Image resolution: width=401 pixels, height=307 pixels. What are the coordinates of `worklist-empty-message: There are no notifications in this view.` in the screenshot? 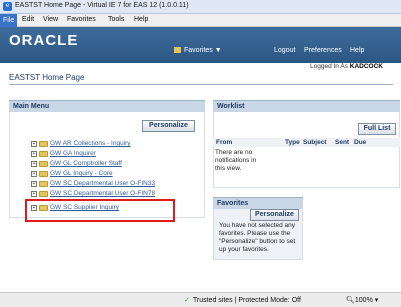 It's located at (236, 160).